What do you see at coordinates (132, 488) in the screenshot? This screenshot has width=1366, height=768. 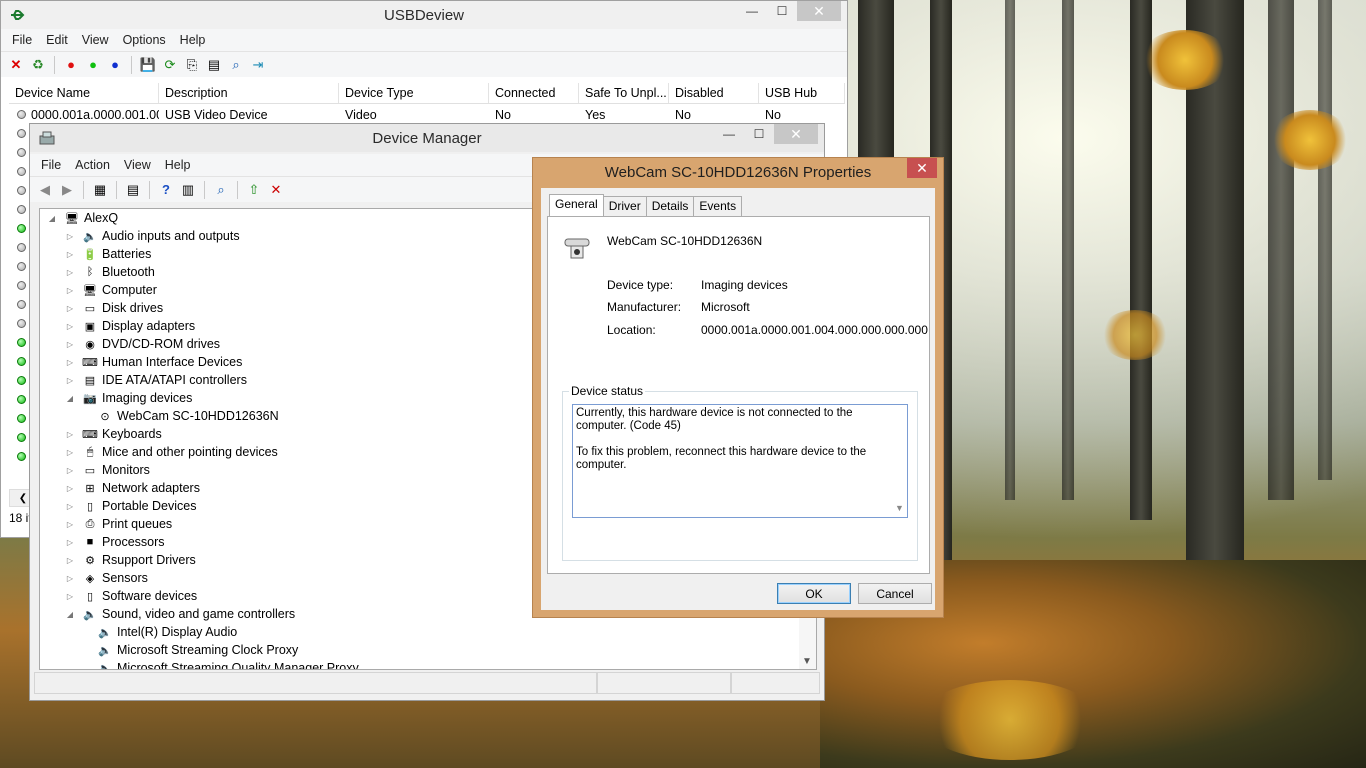 I see `tree-category-item: ▷ ⊞ Network adapters` at bounding box center [132, 488].